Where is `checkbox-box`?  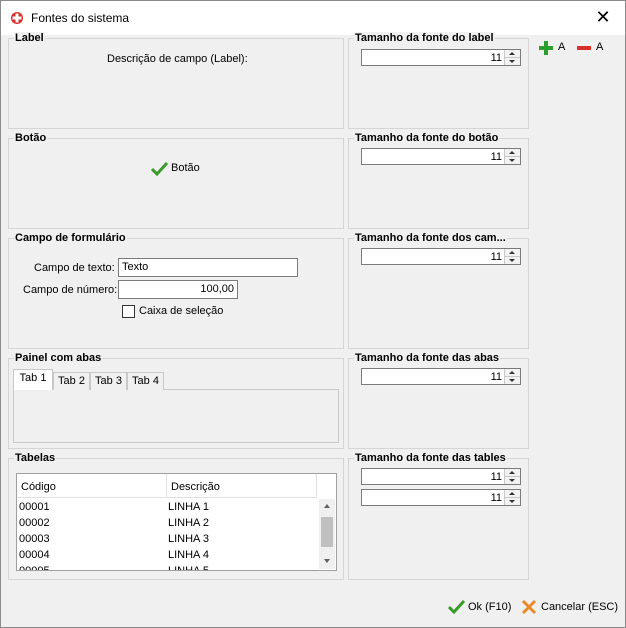 checkbox-box is located at coordinates (128, 311).